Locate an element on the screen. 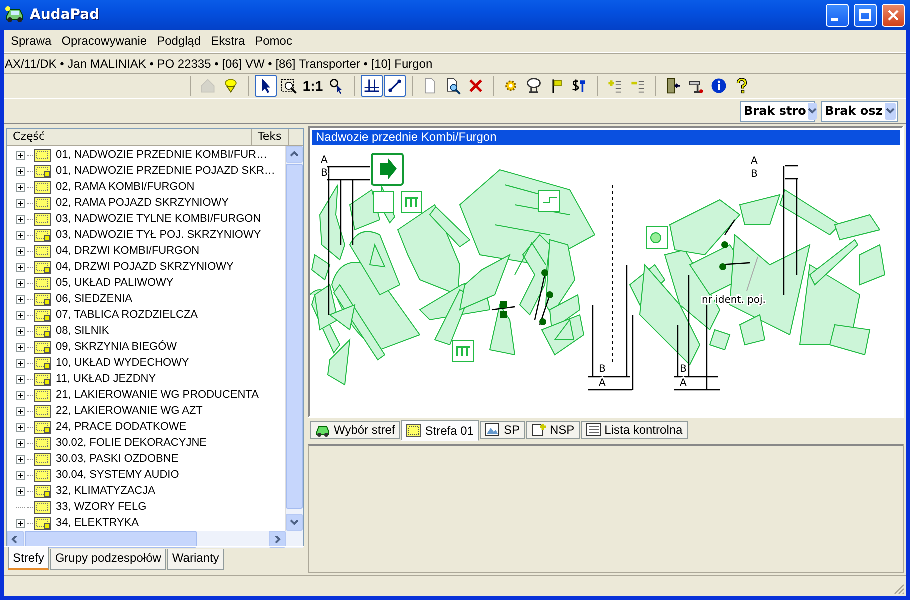 The height and width of the screenshot is (600, 910). tree-item: 34, ELEKTRYKA is located at coordinates (97, 523).